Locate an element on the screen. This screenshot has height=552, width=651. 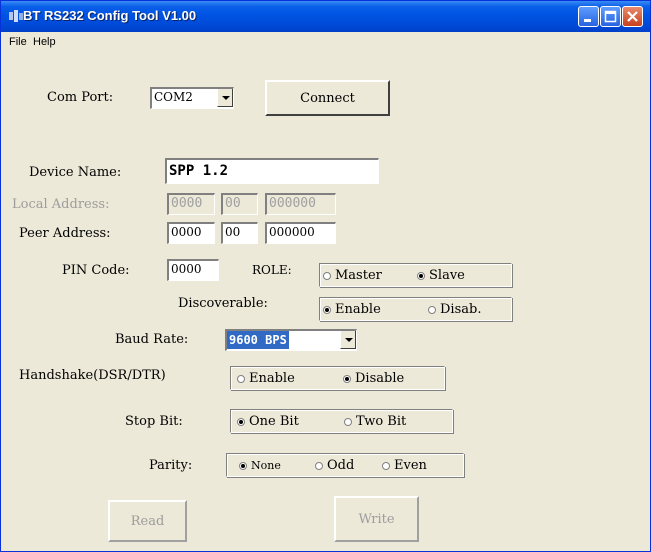
handshake-enable-label: Enable is located at coordinates (272, 378).